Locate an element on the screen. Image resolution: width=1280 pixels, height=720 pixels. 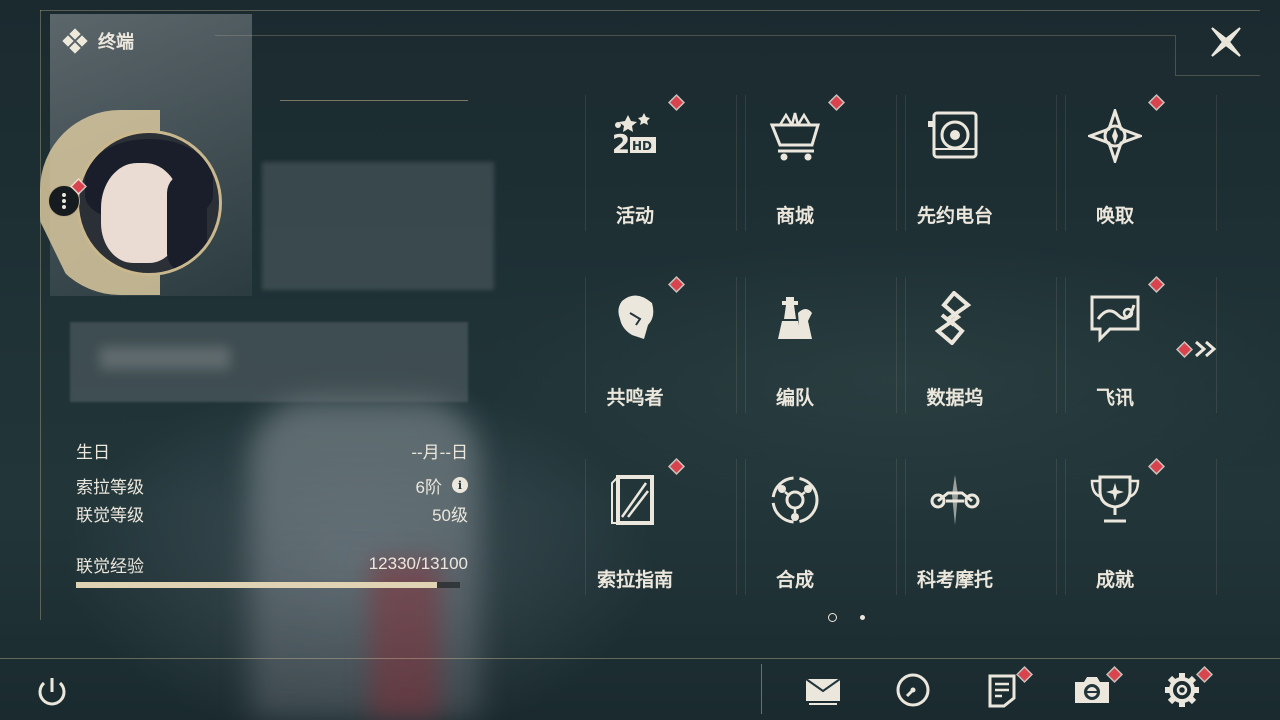
resonator-head-icon is located at coordinates (636, 317).